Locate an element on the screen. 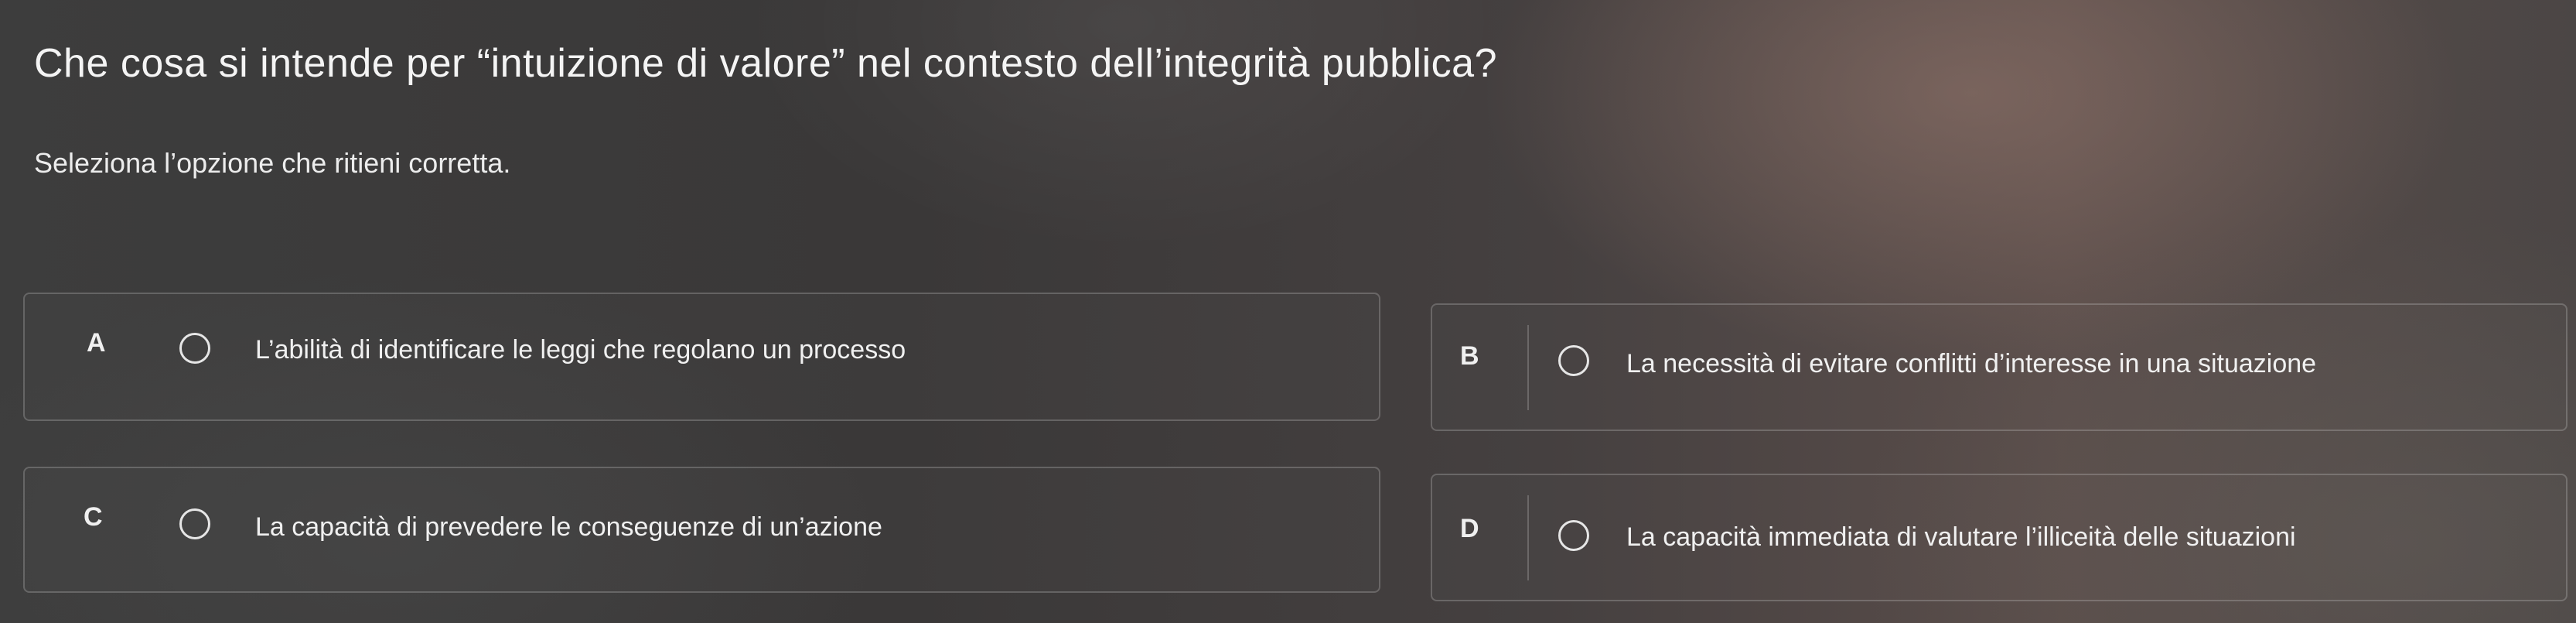 The width and height of the screenshot is (2576, 623). option-b-radio is located at coordinates (1573, 360).